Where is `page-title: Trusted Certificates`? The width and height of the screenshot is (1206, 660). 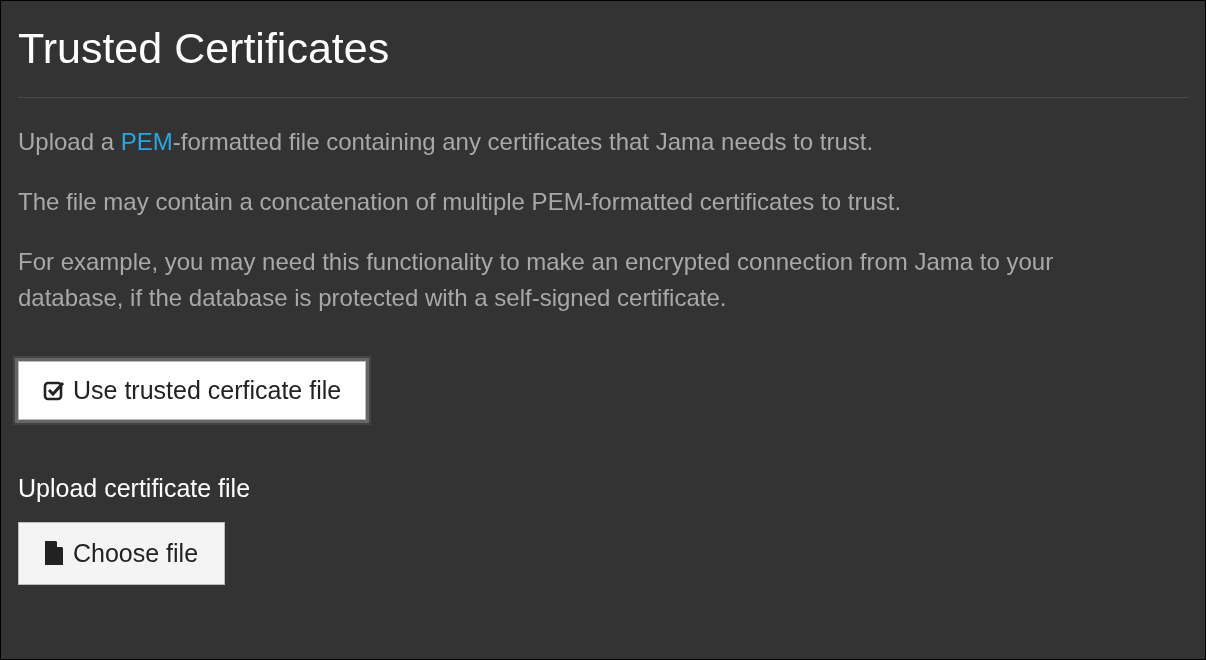 page-title: Trusted Certificates is located at coordinates (204, 48).